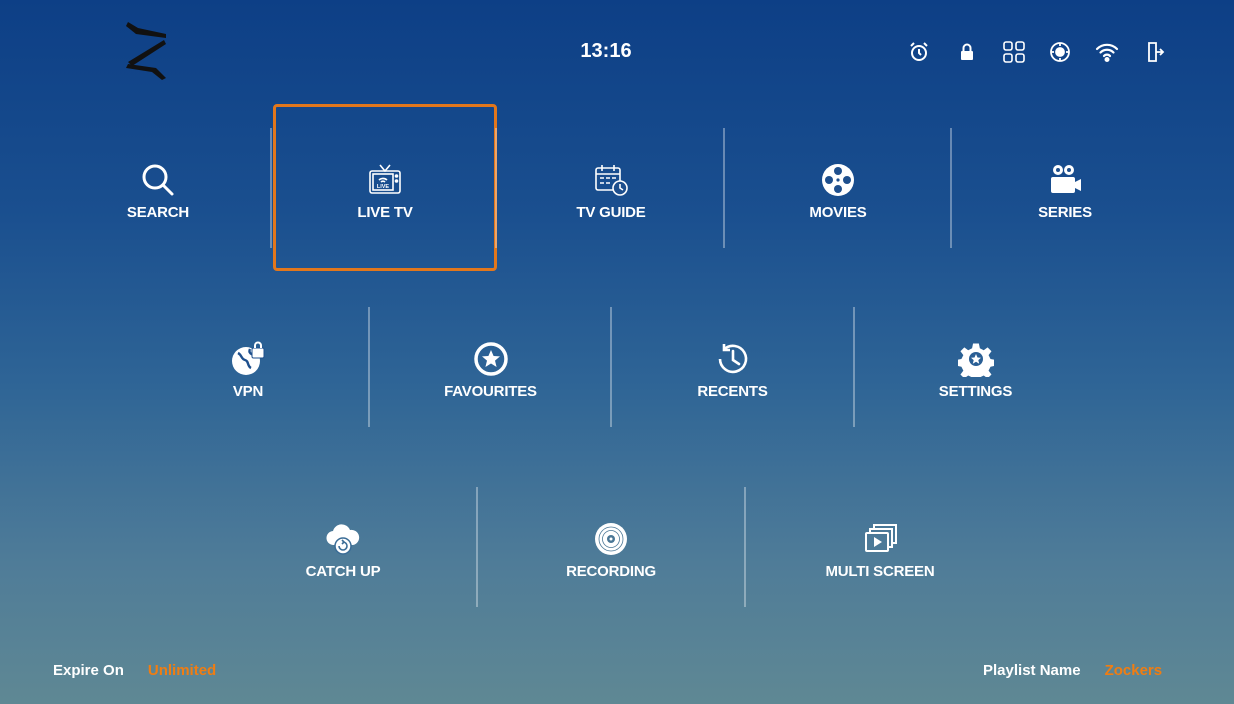 This screenshot has height=704, width=1234. What do you see at coordinates (248, 359) in the screenshot?
I see `vpn-globe-icon` at bounding box center [248, 359].